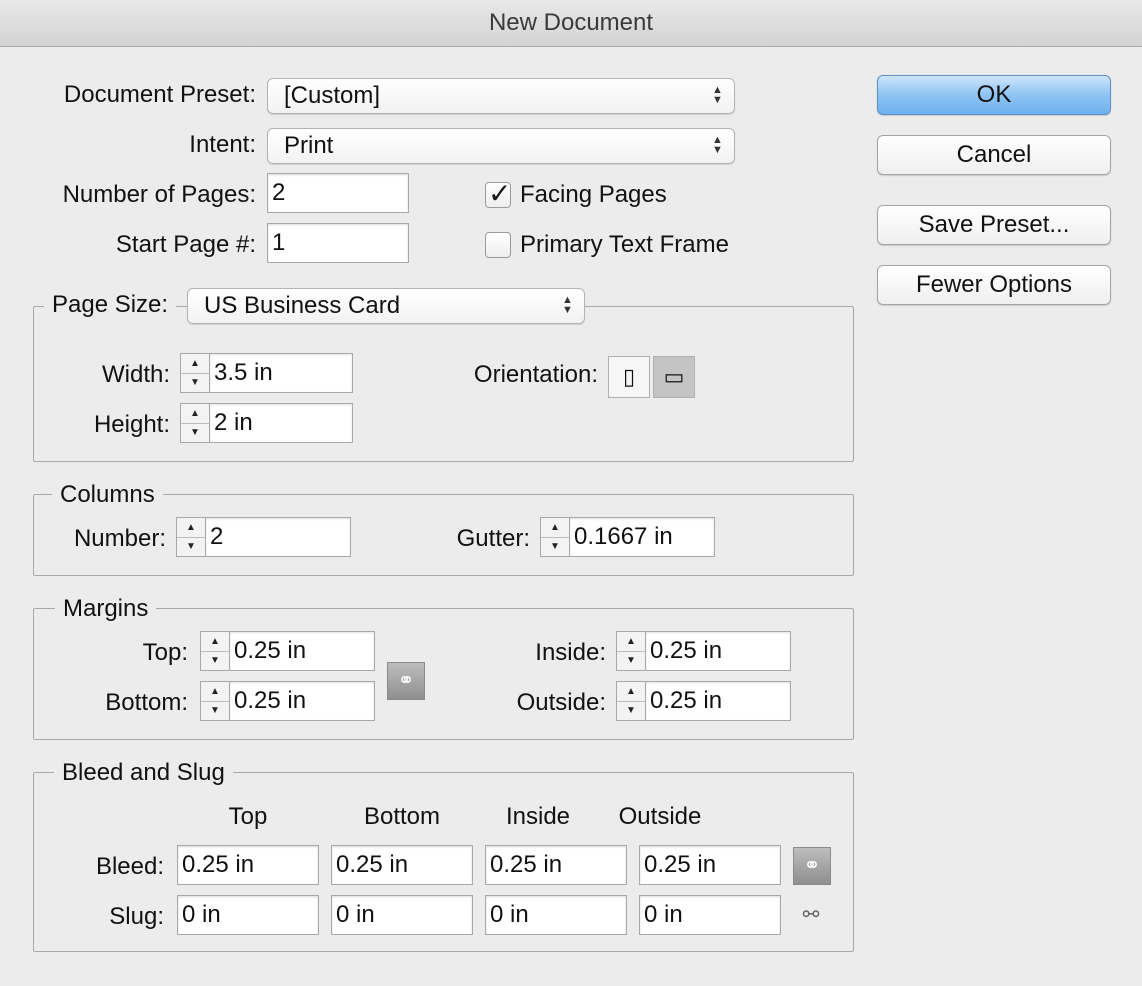 This screenshot has height=986, width=1142. I want to click on margin-top-label: Top:, so click(165, 652).